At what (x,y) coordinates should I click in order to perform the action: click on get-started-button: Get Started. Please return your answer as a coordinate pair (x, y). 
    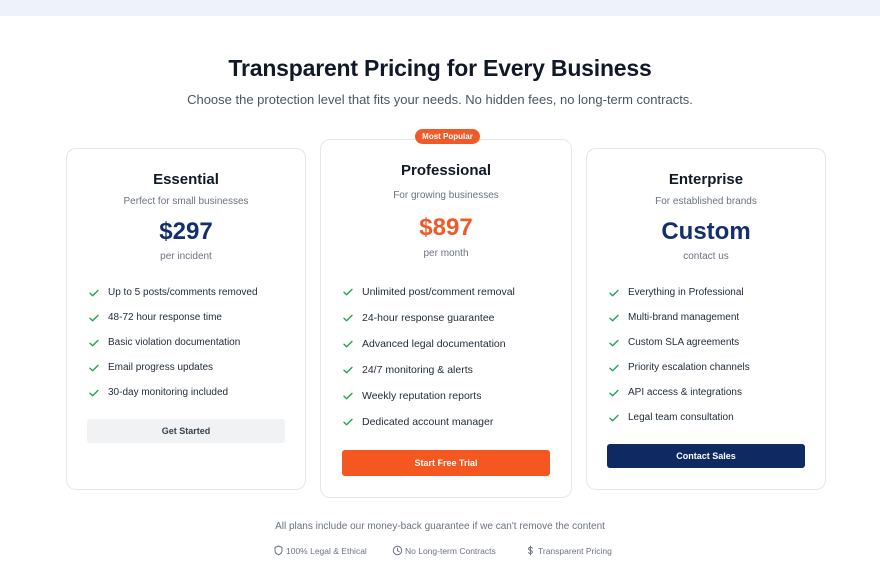
    Looking at the image, I should click on (186, 431).